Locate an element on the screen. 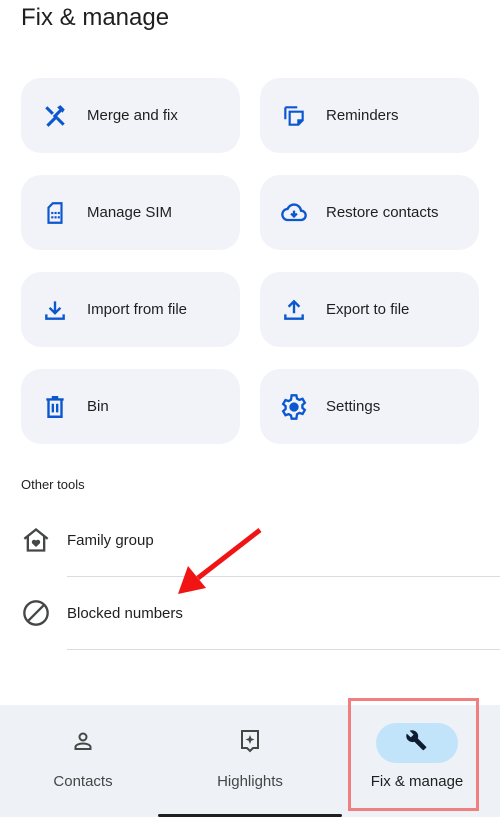  list-item-label: Family group is located at coordinates (110, 540).